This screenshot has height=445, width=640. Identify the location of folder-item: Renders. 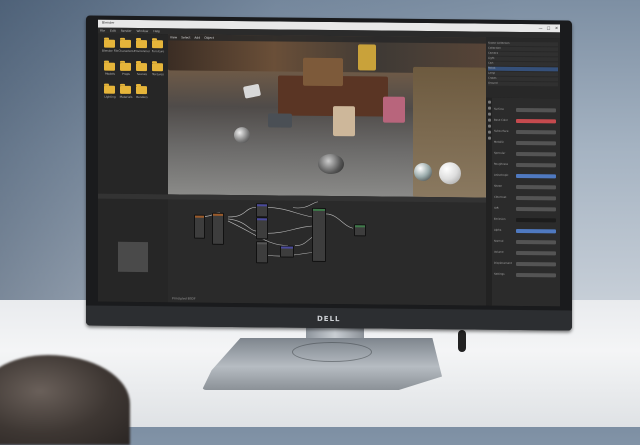
(142, 95).